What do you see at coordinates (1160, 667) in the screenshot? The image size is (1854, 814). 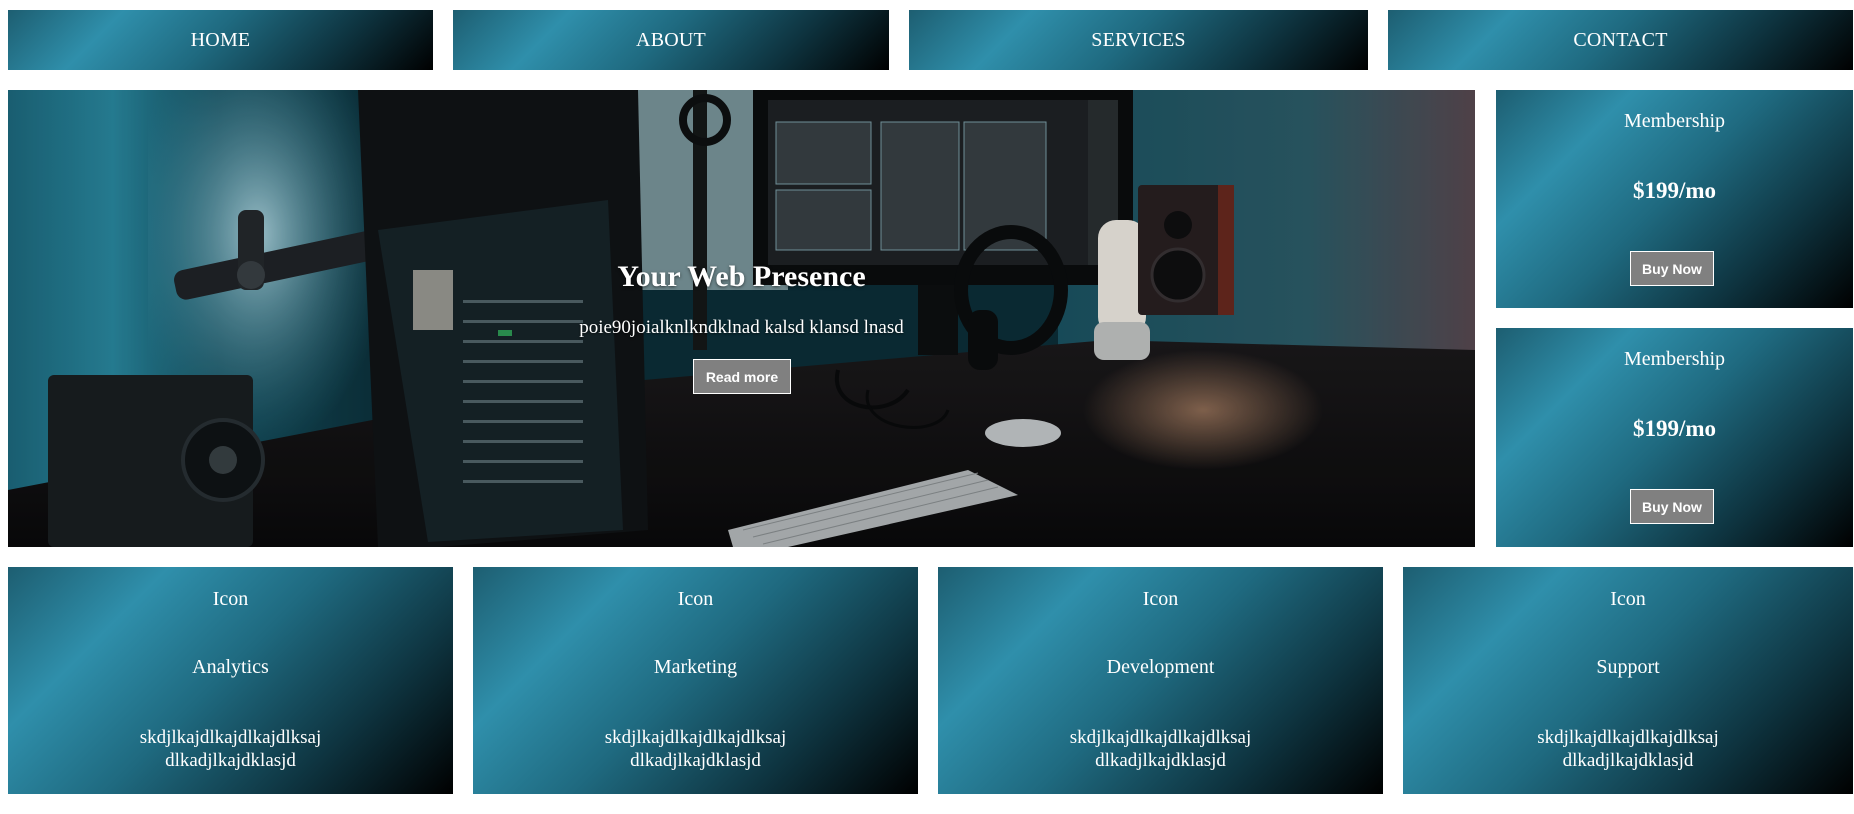 I see `feature-title: Development` at bounding box center [1160, 667].